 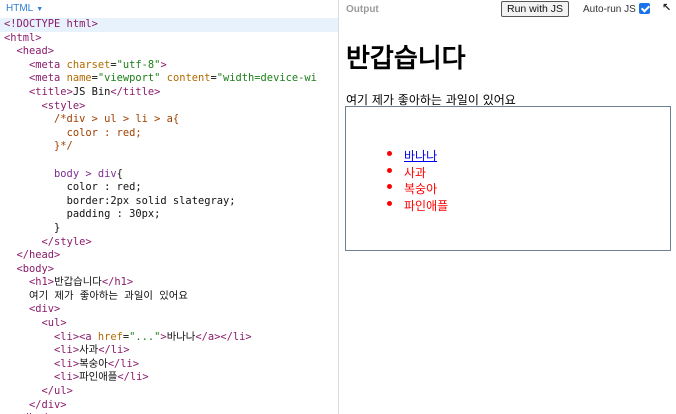 What do you see at coordinates (93, 363) in the screenshot?
I see `code-token: 복숭아` at bounding box center [93, 363].